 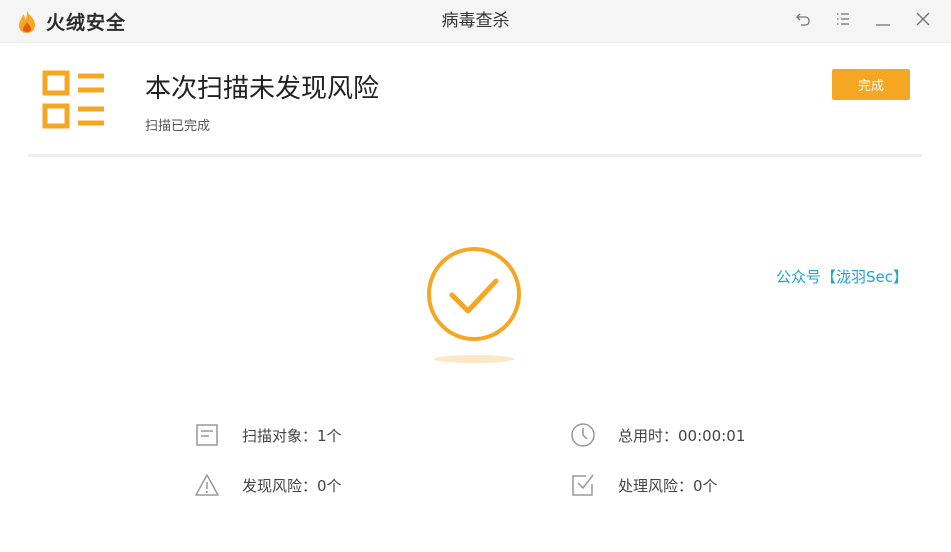 I want to click on minimize-button, so click(x=883, y=21).